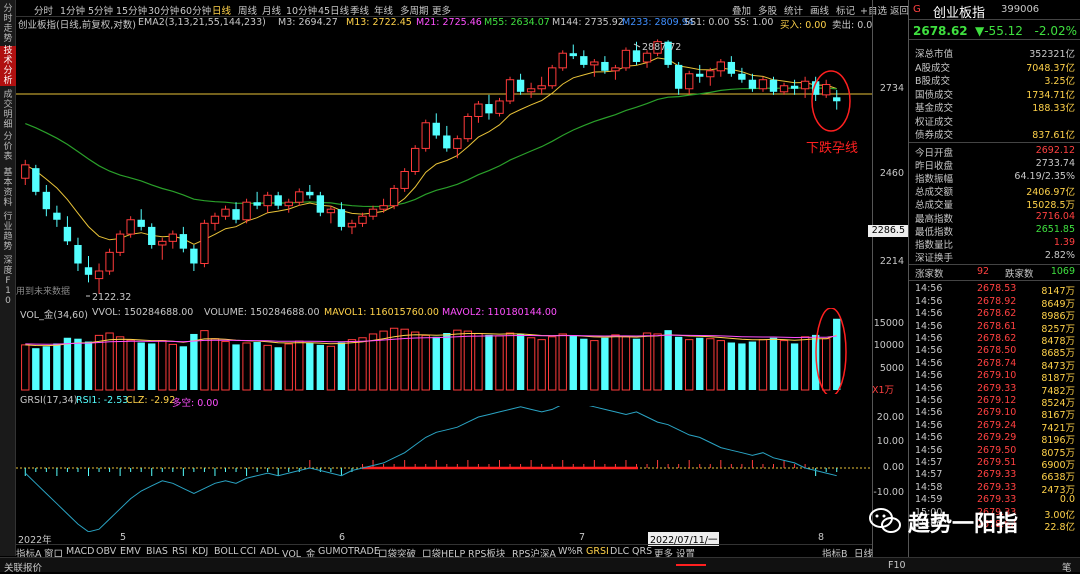  I want to click on vtab-fenshi: 分时走势, so click(8, 24).